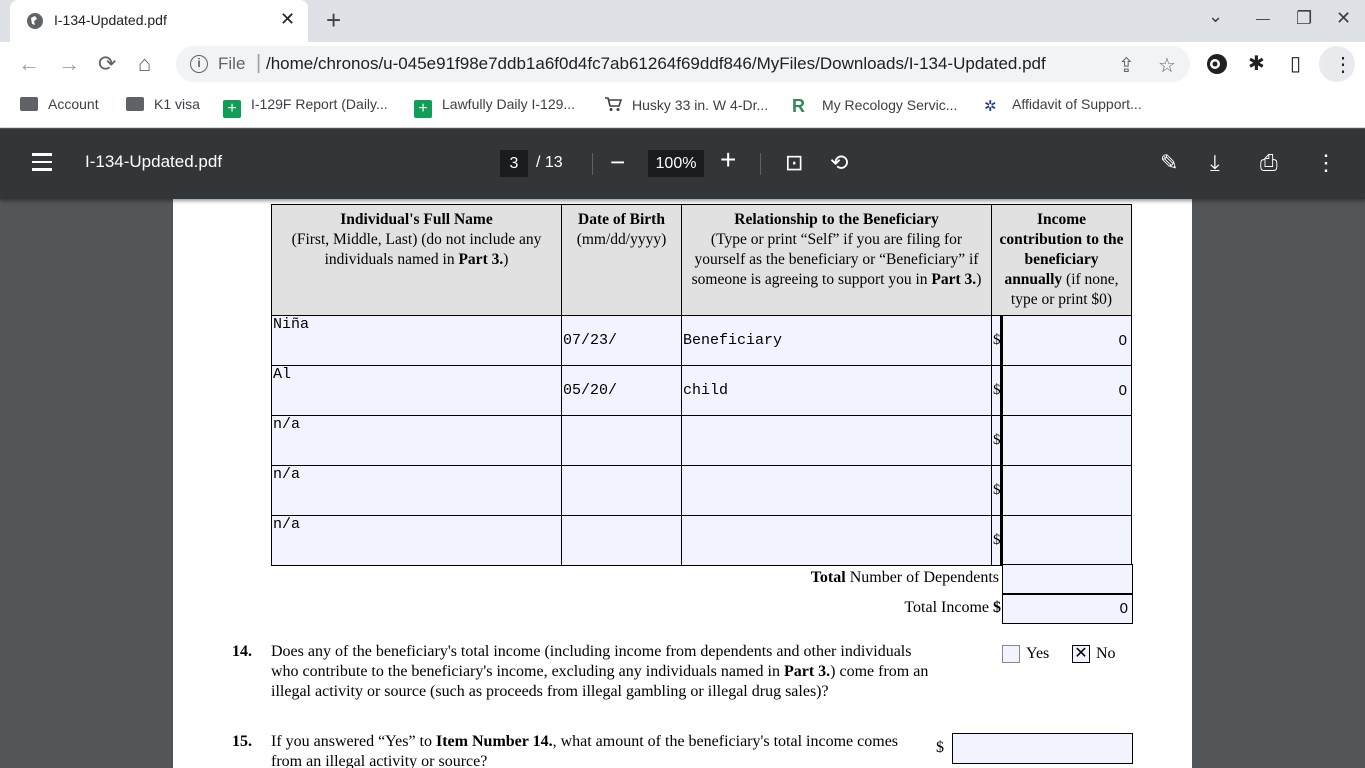  Describe the element at coordinates (1042, 748) in the screenshot. I see `q15-amount-field` at that location.